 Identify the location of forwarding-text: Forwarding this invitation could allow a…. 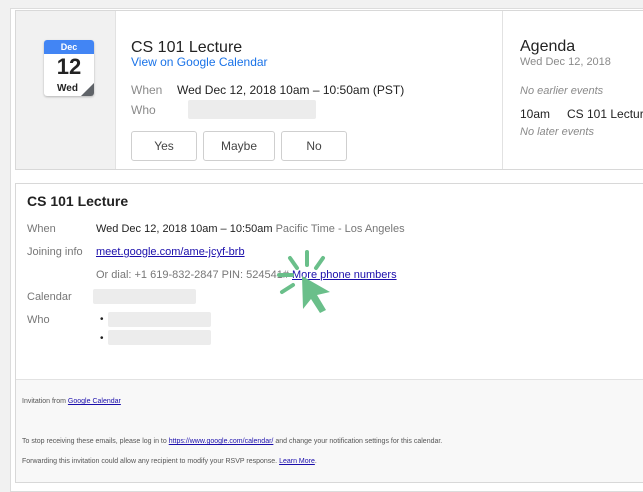
(151, 461).